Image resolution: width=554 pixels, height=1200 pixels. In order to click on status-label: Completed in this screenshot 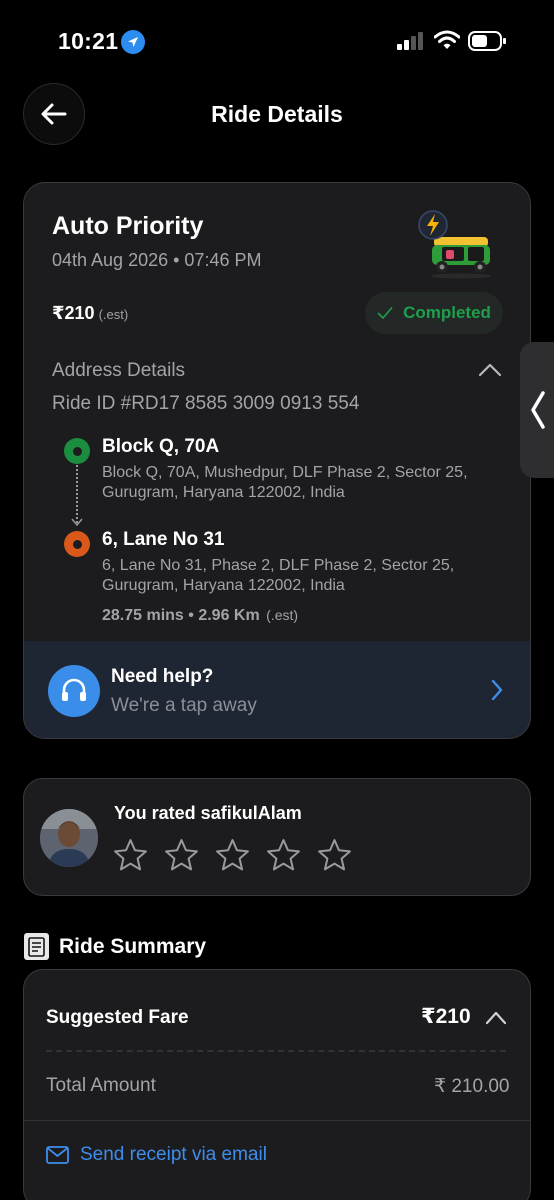, I will do `click(447, 312)`.